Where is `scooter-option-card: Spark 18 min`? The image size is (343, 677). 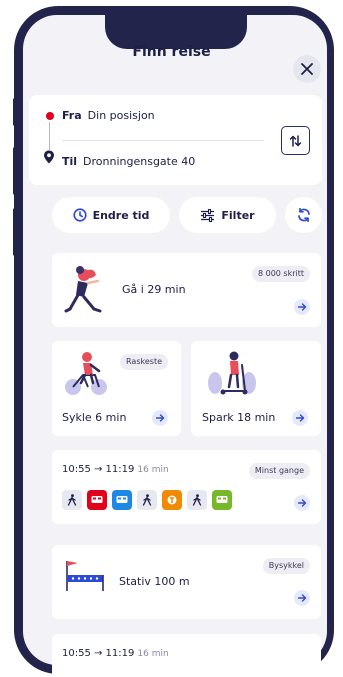 scooter-option-card: Spark 18 min is located at coordinates (256, 388).